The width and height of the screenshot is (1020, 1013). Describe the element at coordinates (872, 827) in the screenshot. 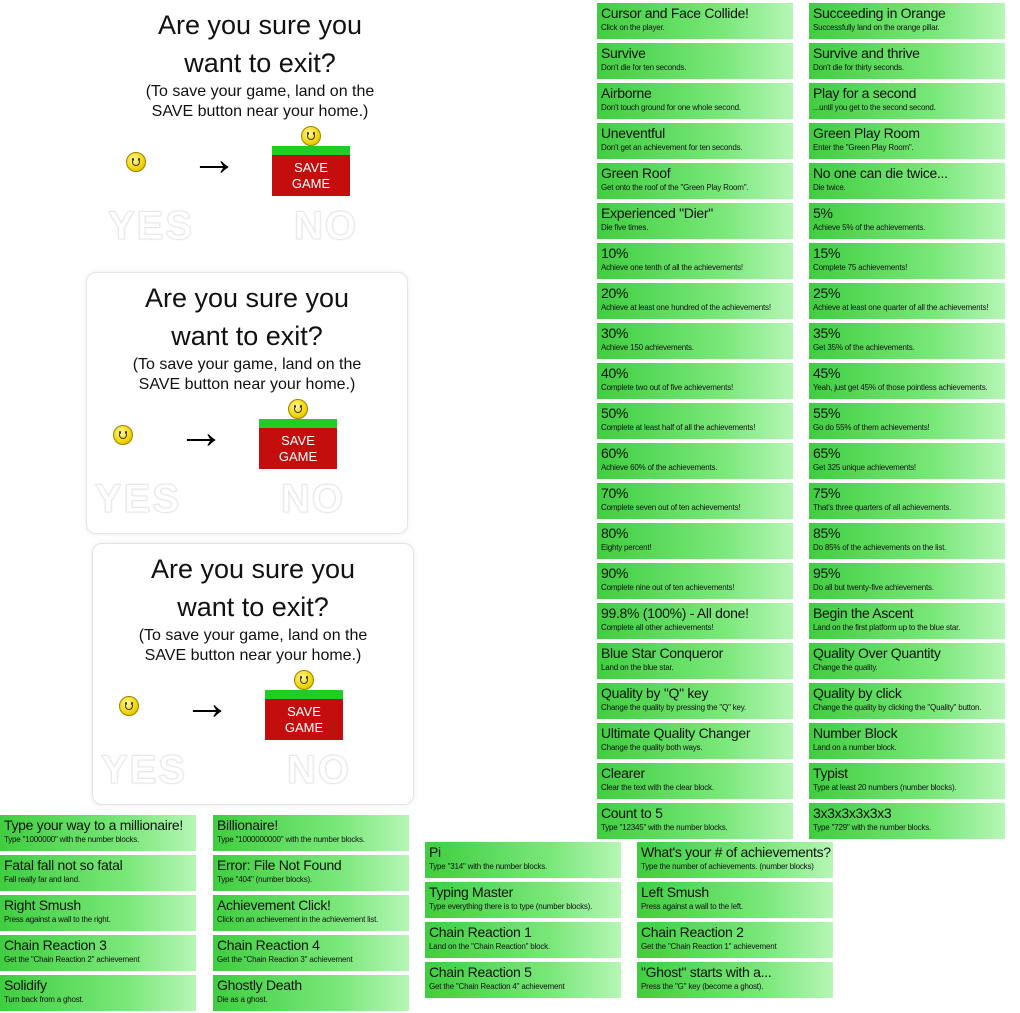

I see `achievement-description: Type "729" with the number blocks.` at that location.